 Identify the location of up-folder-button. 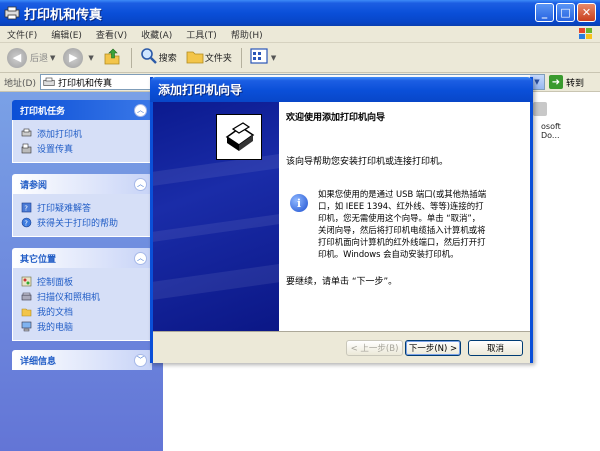
(112, 58).